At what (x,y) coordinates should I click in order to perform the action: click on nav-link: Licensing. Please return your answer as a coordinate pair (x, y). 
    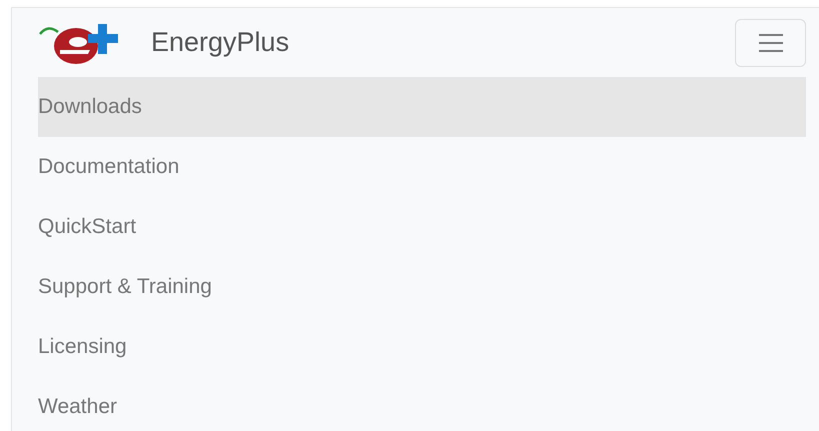
    Looking at the image, I should click on (422, 347).